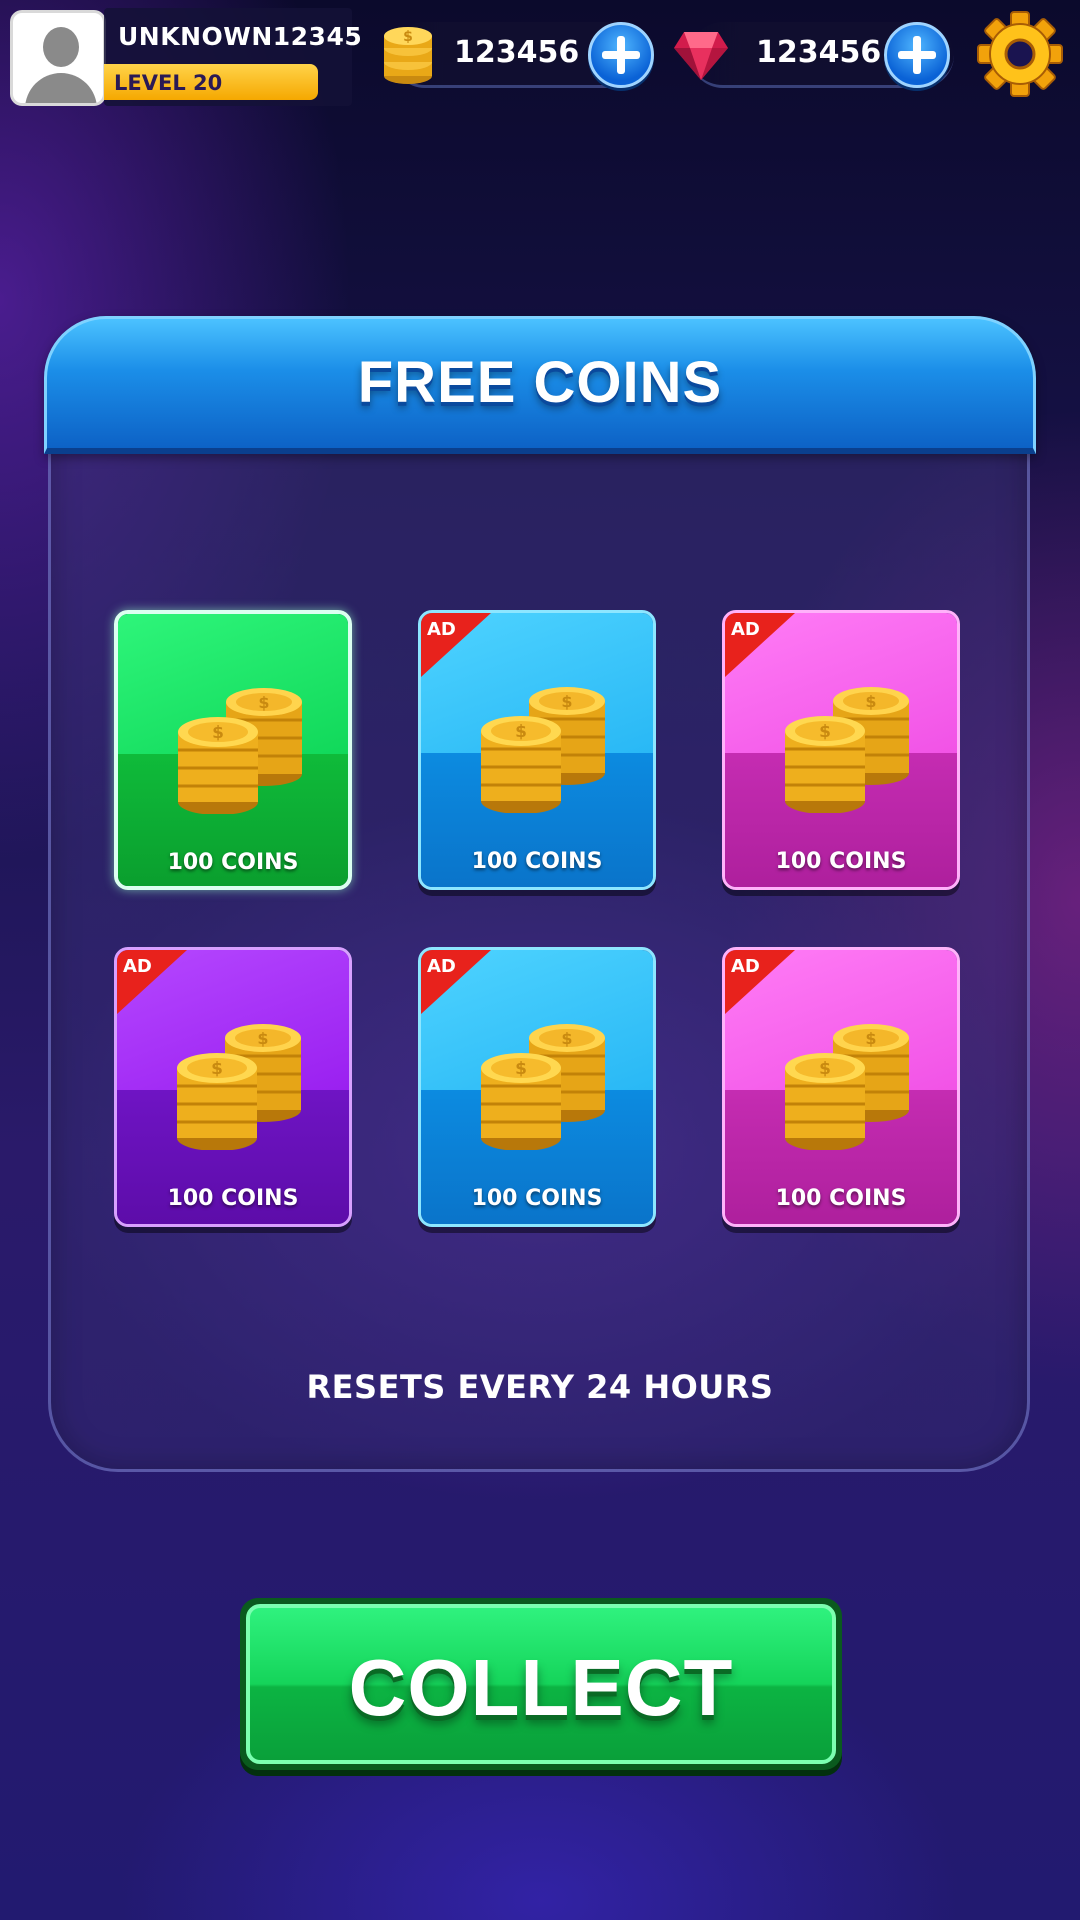 The width and height of the screenshot is (1080, 1920). I want to click on gear-icon, so click(1020, 54).